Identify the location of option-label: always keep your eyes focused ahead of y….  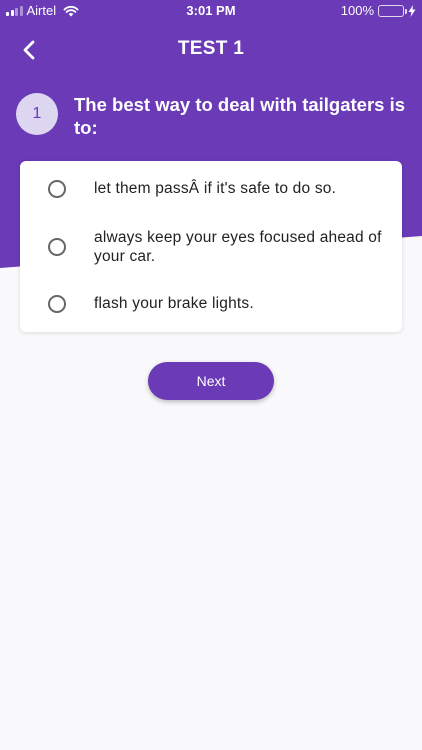
(238, 247).